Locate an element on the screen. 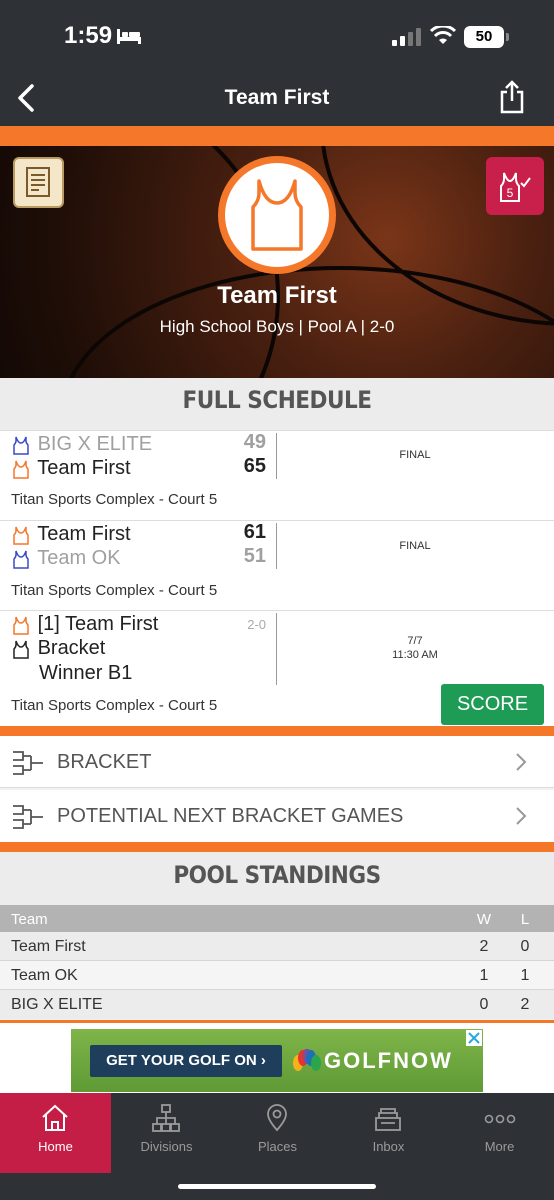 The width and height of the screenshot is (554, 1200). standing-losses: 2 is located at coordinates (525, 1004).